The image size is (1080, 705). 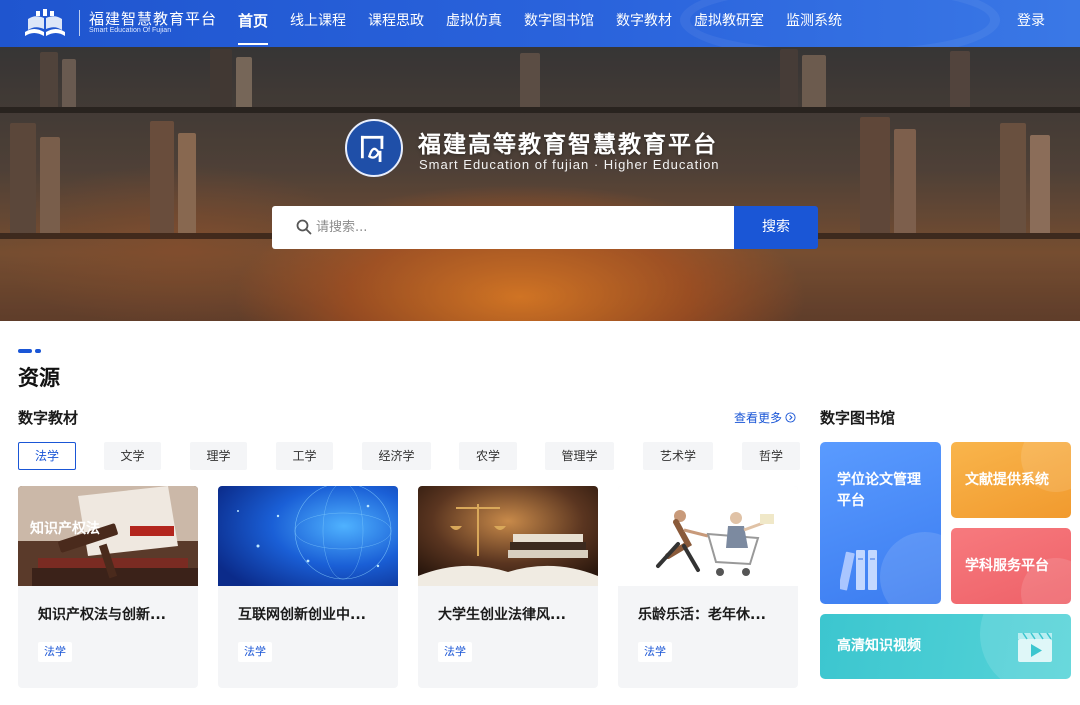 What do you see at coordinates (374, 148) in the screenshot?
I see `university-emblem-icon` at bounding box center [374, 148].